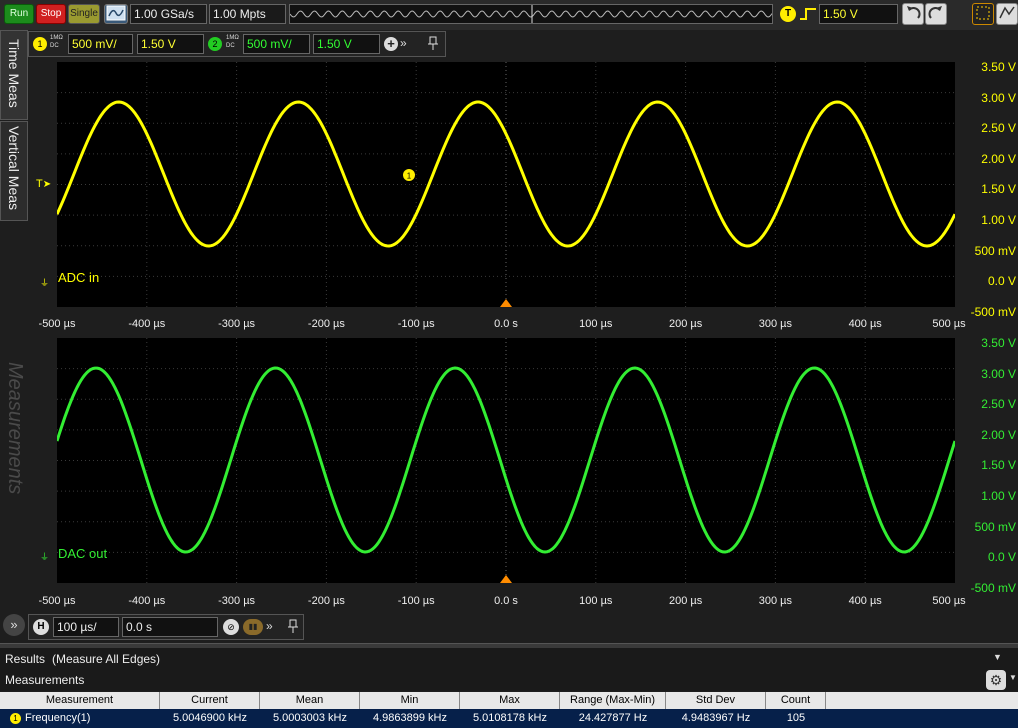 The width and height of the screenshot is (1018, 728). What do you see at coordinates (410, 700) in the screenshot?
I see `column-header: Min` at bounding box center [410, 700].